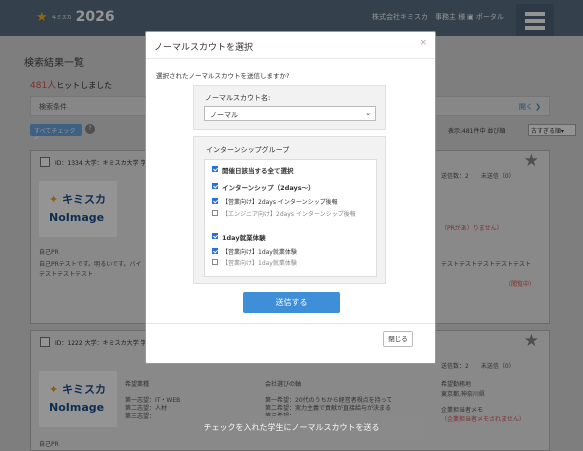 Image resolution: width=583 pixels, height=451 pixels. I want to click on group-label: インターンシップグループ, so click(248, 150).